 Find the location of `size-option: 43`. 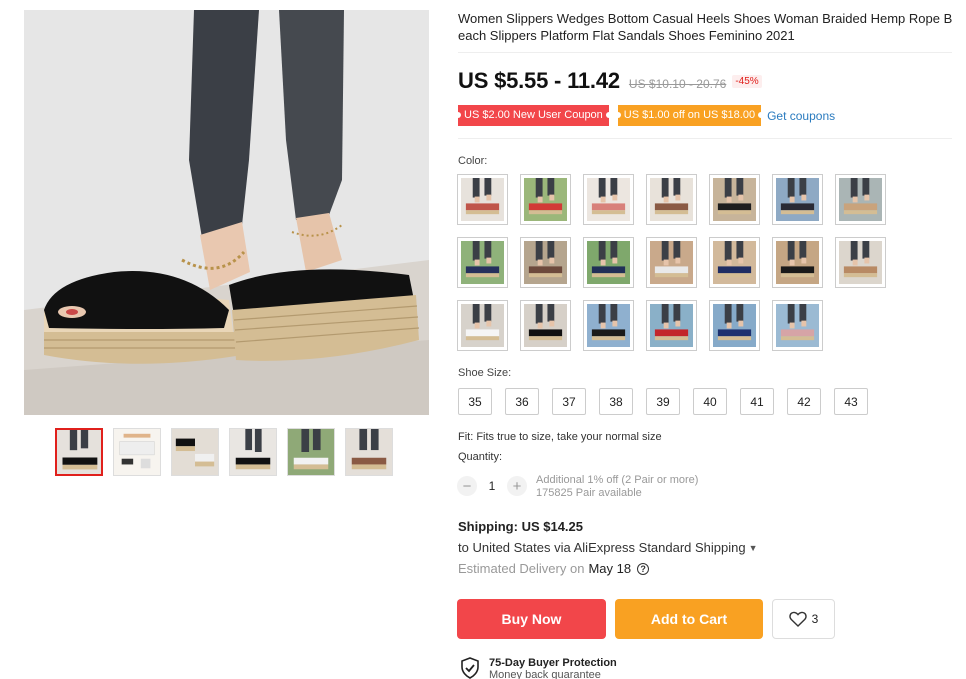

size-option: 43 is located at coordinates (851, 401).